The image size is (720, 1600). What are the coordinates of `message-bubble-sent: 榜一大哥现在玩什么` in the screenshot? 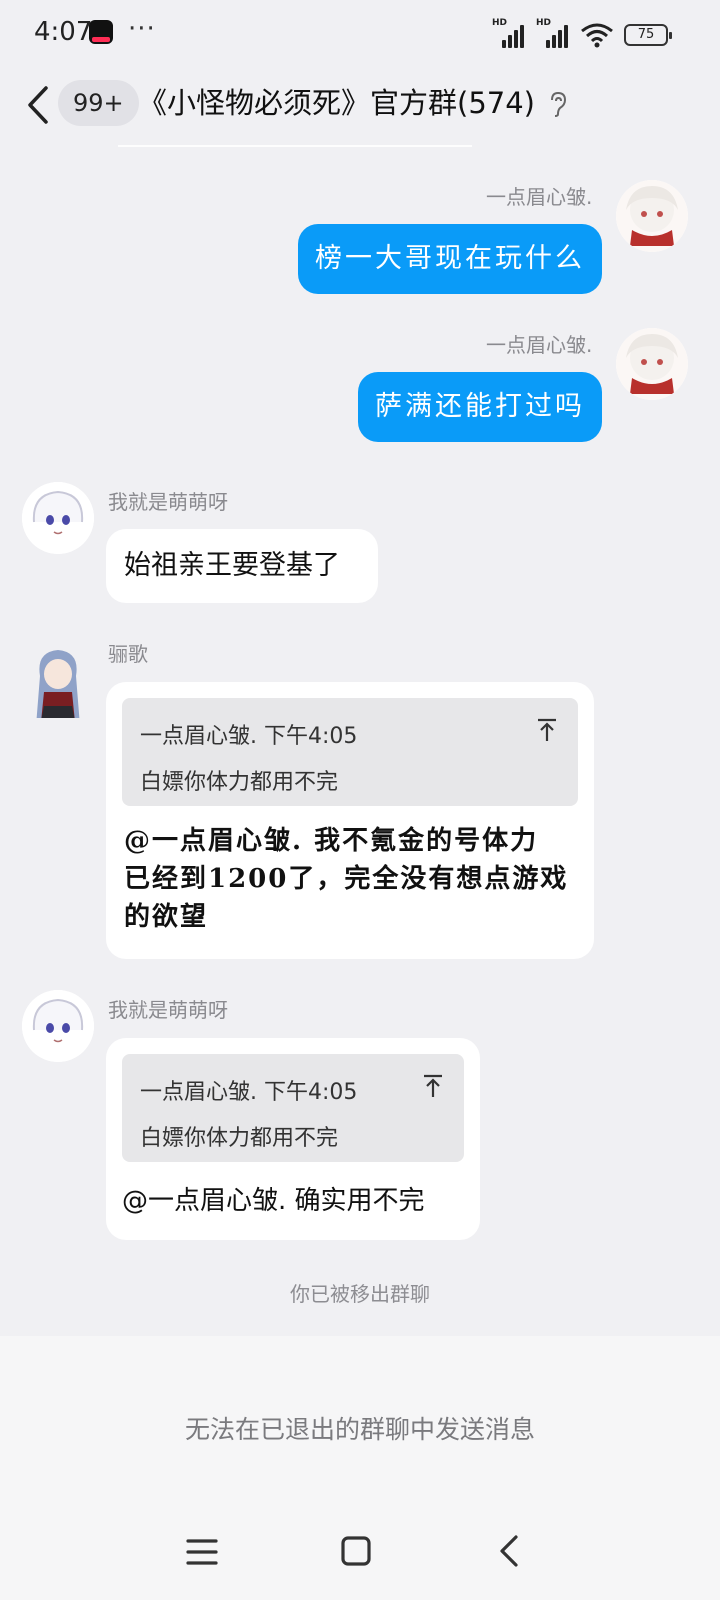 It's located at (450, 259).